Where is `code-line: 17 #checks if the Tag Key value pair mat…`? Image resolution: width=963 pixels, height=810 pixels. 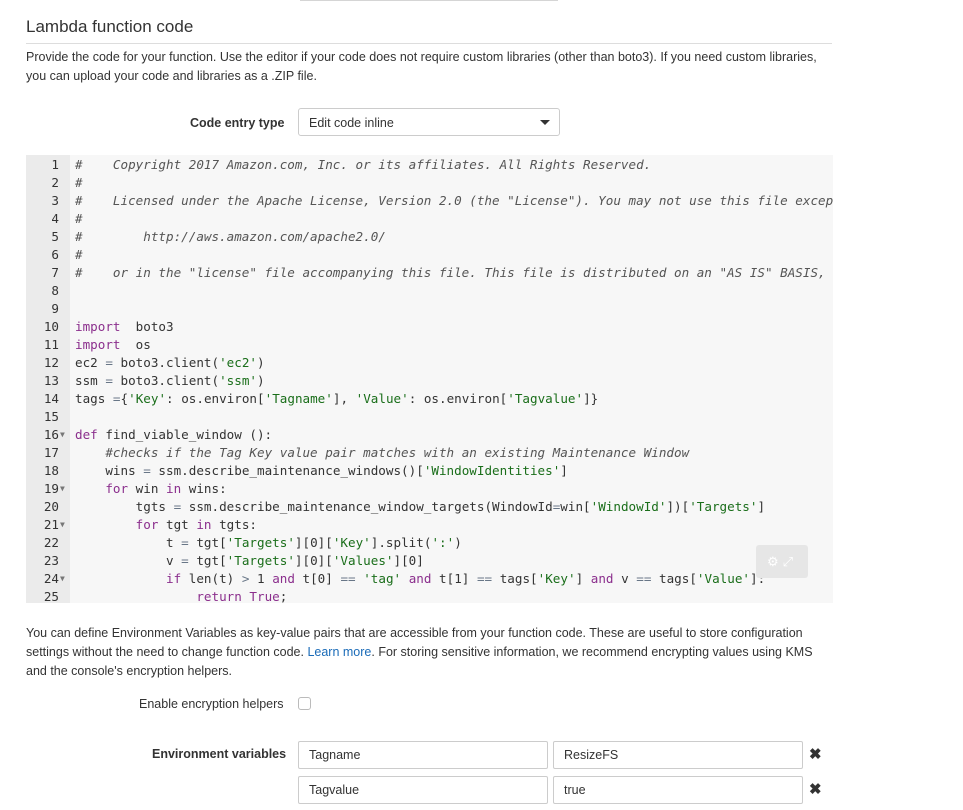
code-line: 17 #checks if the Tag Key value pair mat… is located at coordinates (429, 453).